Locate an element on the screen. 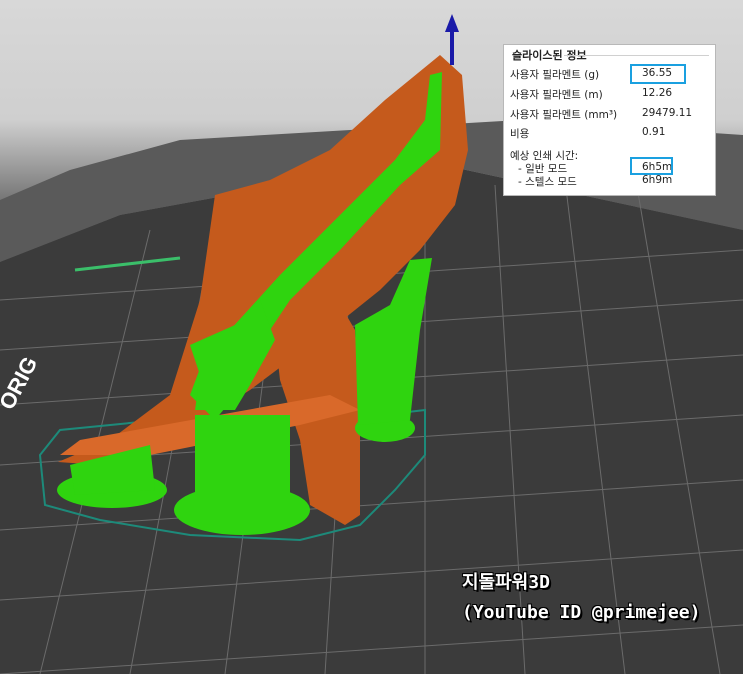 Image resolution: width=743 pixels, height=674 pixels. normal-mode-highlight is located at coordinates (651, 166).